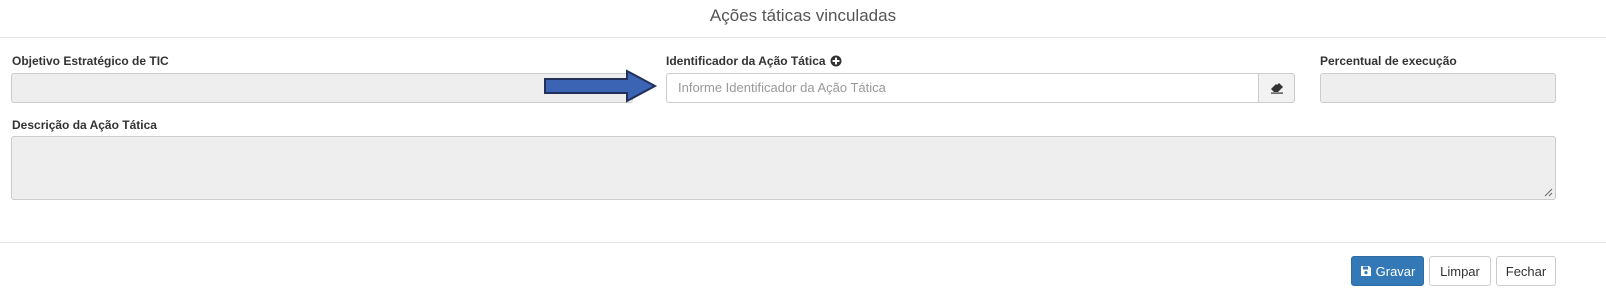  I want to click on eraser-icon, so click(1276, 88).